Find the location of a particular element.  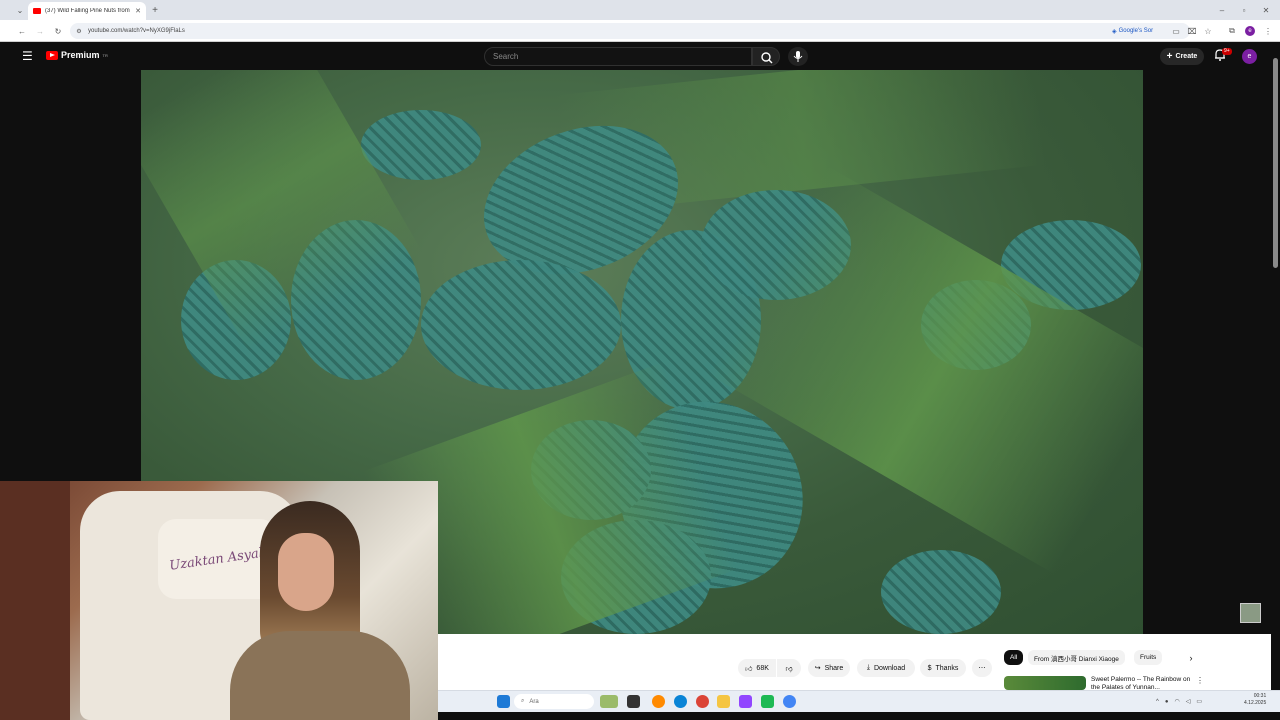

tray-wifi-icon: ◠ is located at coordinates (1177, 702).